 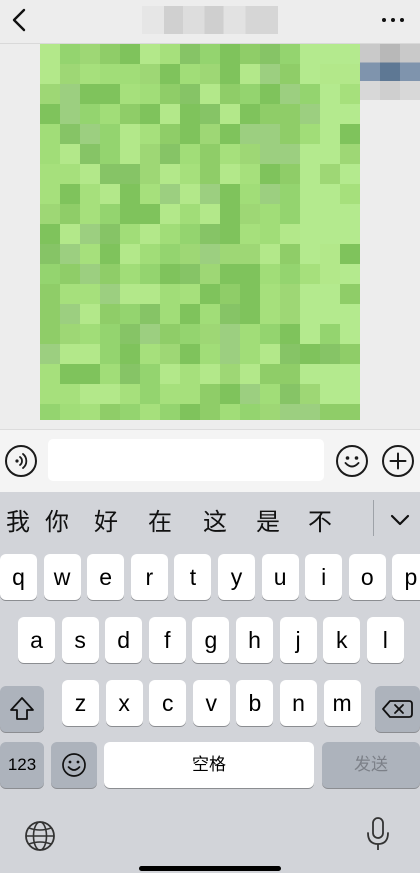 I want to click on key-a: a, so click(x=36, y=640).